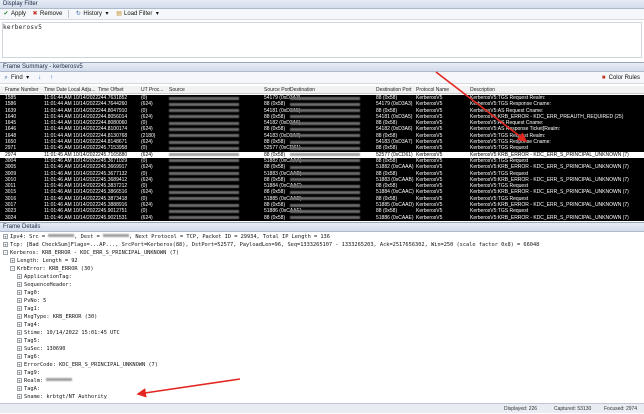  I want to click on tree-node: +SuSec: 130690, so click(41, 349).